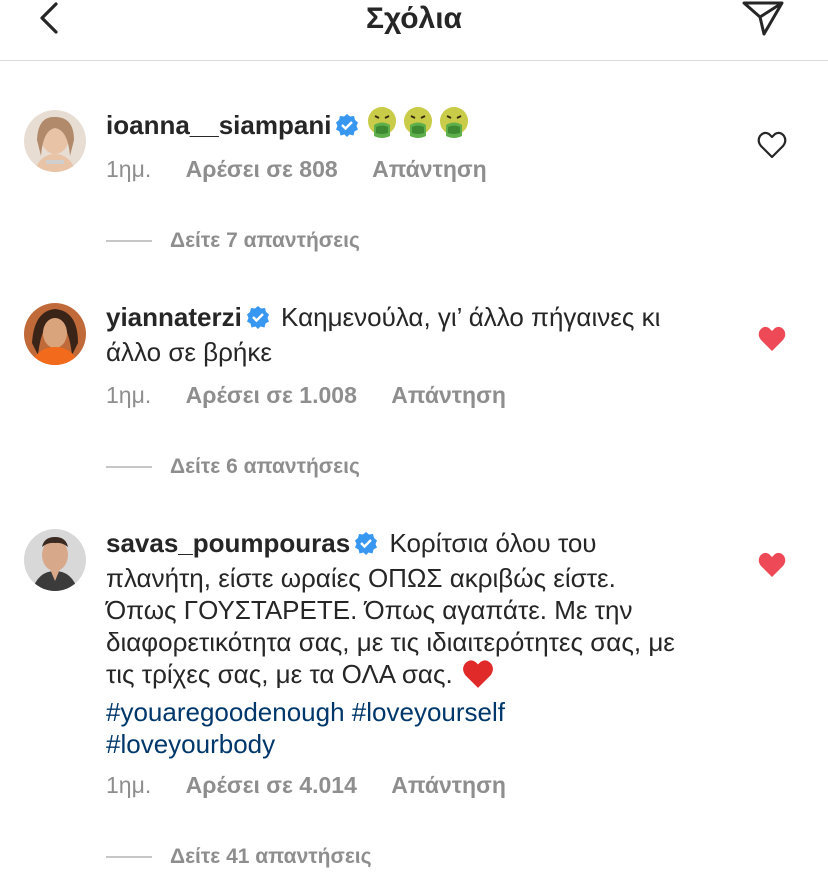  Describe the element at coordinates (190, 744) in the screenshot. I see `hashtag-link: #loveyourbody` at that location.